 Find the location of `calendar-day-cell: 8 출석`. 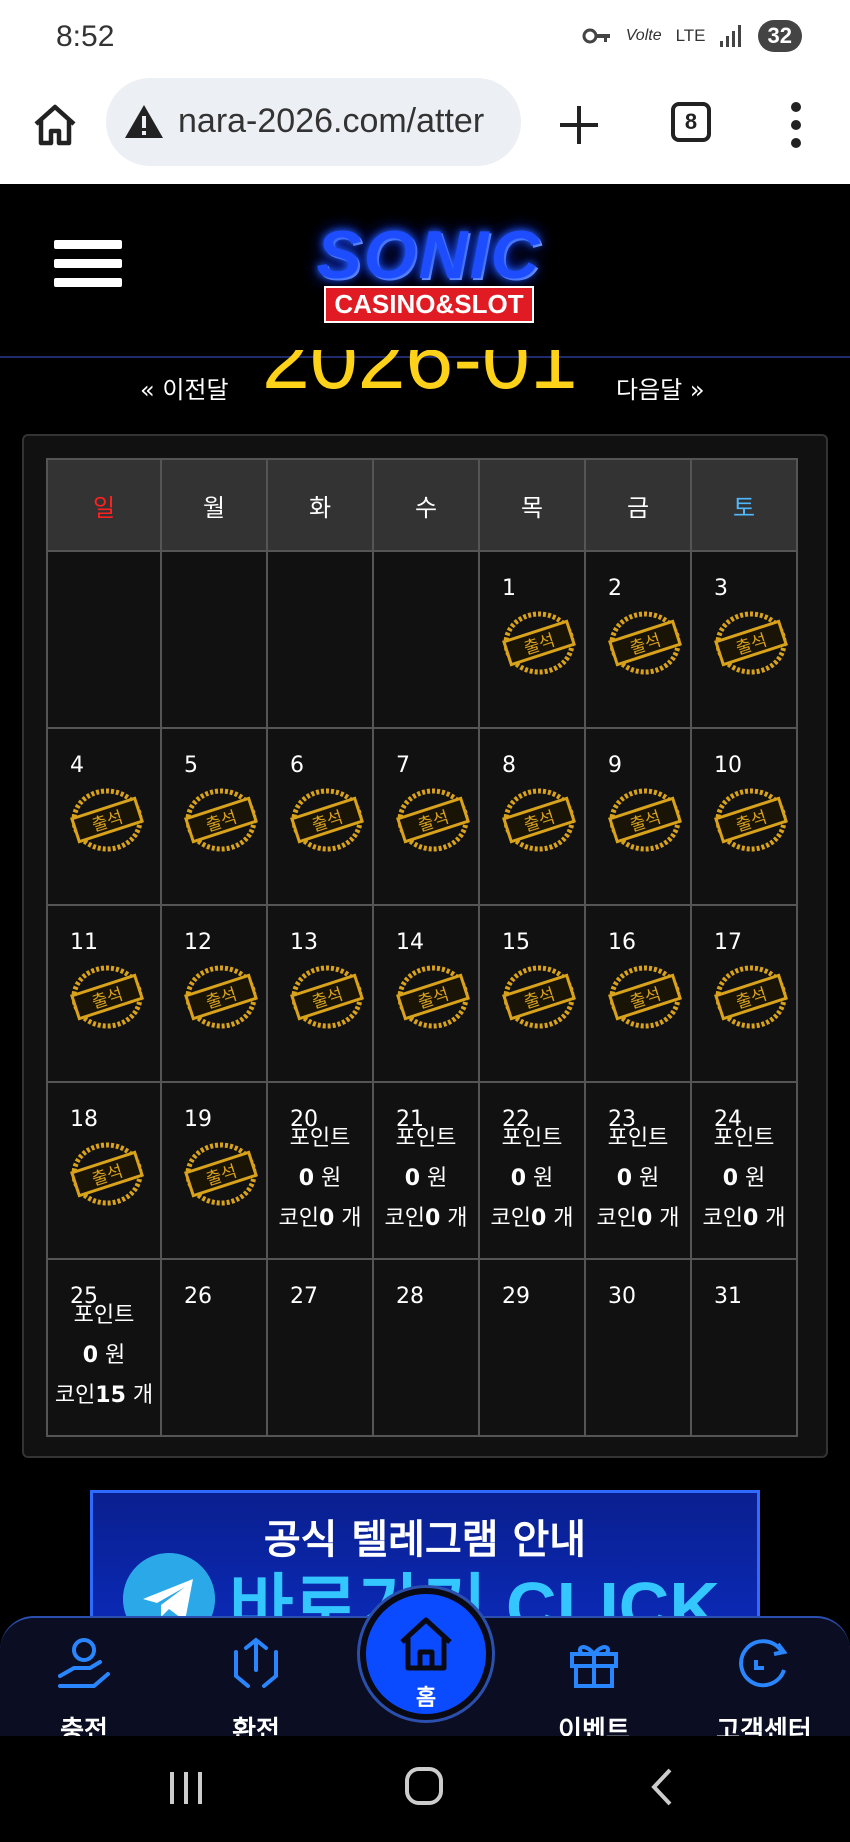

calendar-day-cell: 8 출석 is located at coordinates (532, 816).